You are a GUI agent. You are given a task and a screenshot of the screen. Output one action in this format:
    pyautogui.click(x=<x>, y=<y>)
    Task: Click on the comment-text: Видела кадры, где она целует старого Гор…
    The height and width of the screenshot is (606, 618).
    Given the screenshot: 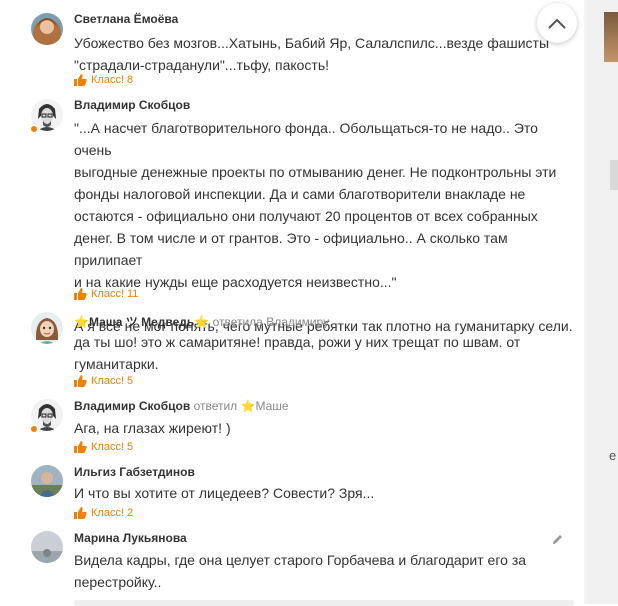 What is the action you would take?
    pyautogui.click(x=324, y=571)
    